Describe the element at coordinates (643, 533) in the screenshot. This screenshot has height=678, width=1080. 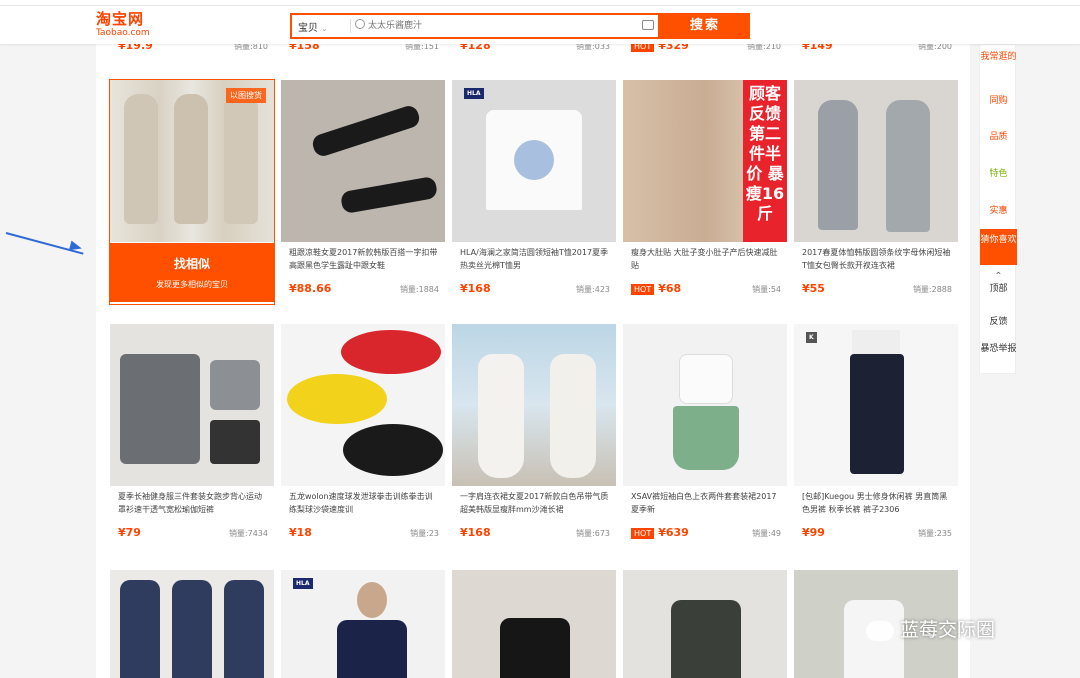
I see `hot-badge: HOT` at that location.